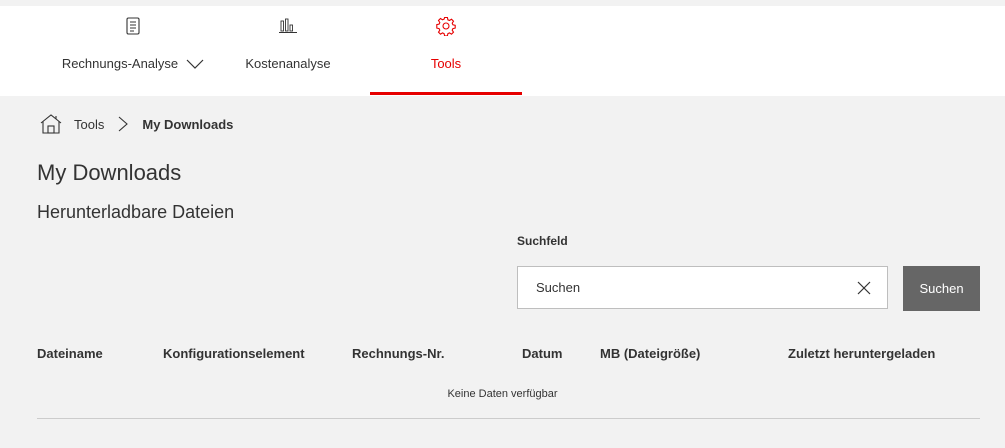 Image resolution: width=1005 pixels, height=448 pixels. I want to click on tab-tools: Tools, so click(446, 55).